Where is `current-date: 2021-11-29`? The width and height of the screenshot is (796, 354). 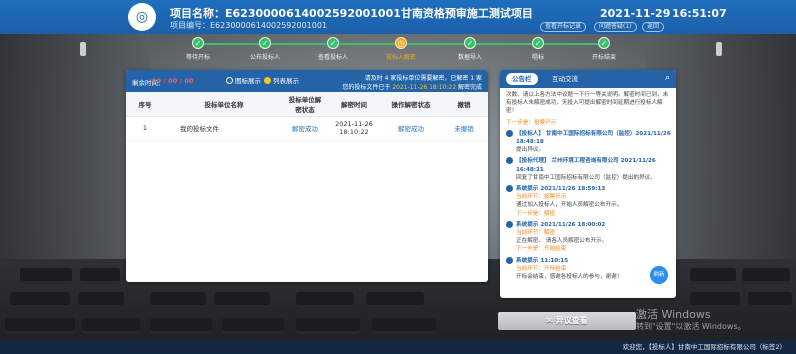 current-date: 2021-11-29 is located at coordinates (635, 13).